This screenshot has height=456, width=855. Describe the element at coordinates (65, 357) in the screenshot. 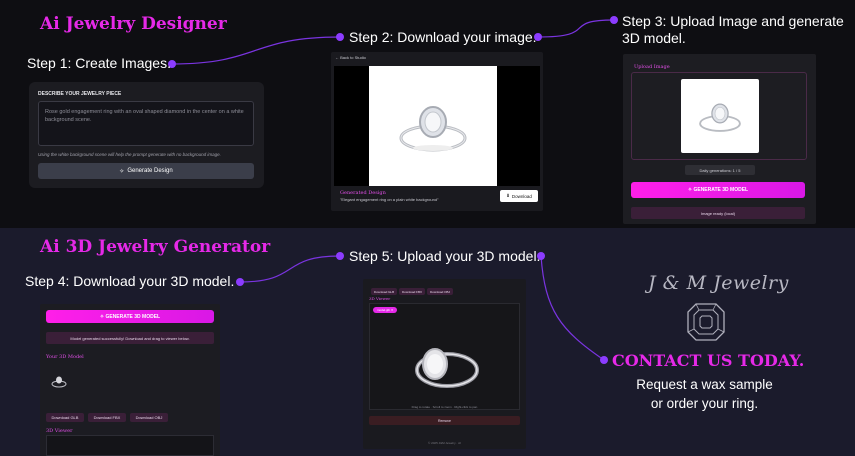

I see `your-3d-model-title: Your 3D Model` at that location.